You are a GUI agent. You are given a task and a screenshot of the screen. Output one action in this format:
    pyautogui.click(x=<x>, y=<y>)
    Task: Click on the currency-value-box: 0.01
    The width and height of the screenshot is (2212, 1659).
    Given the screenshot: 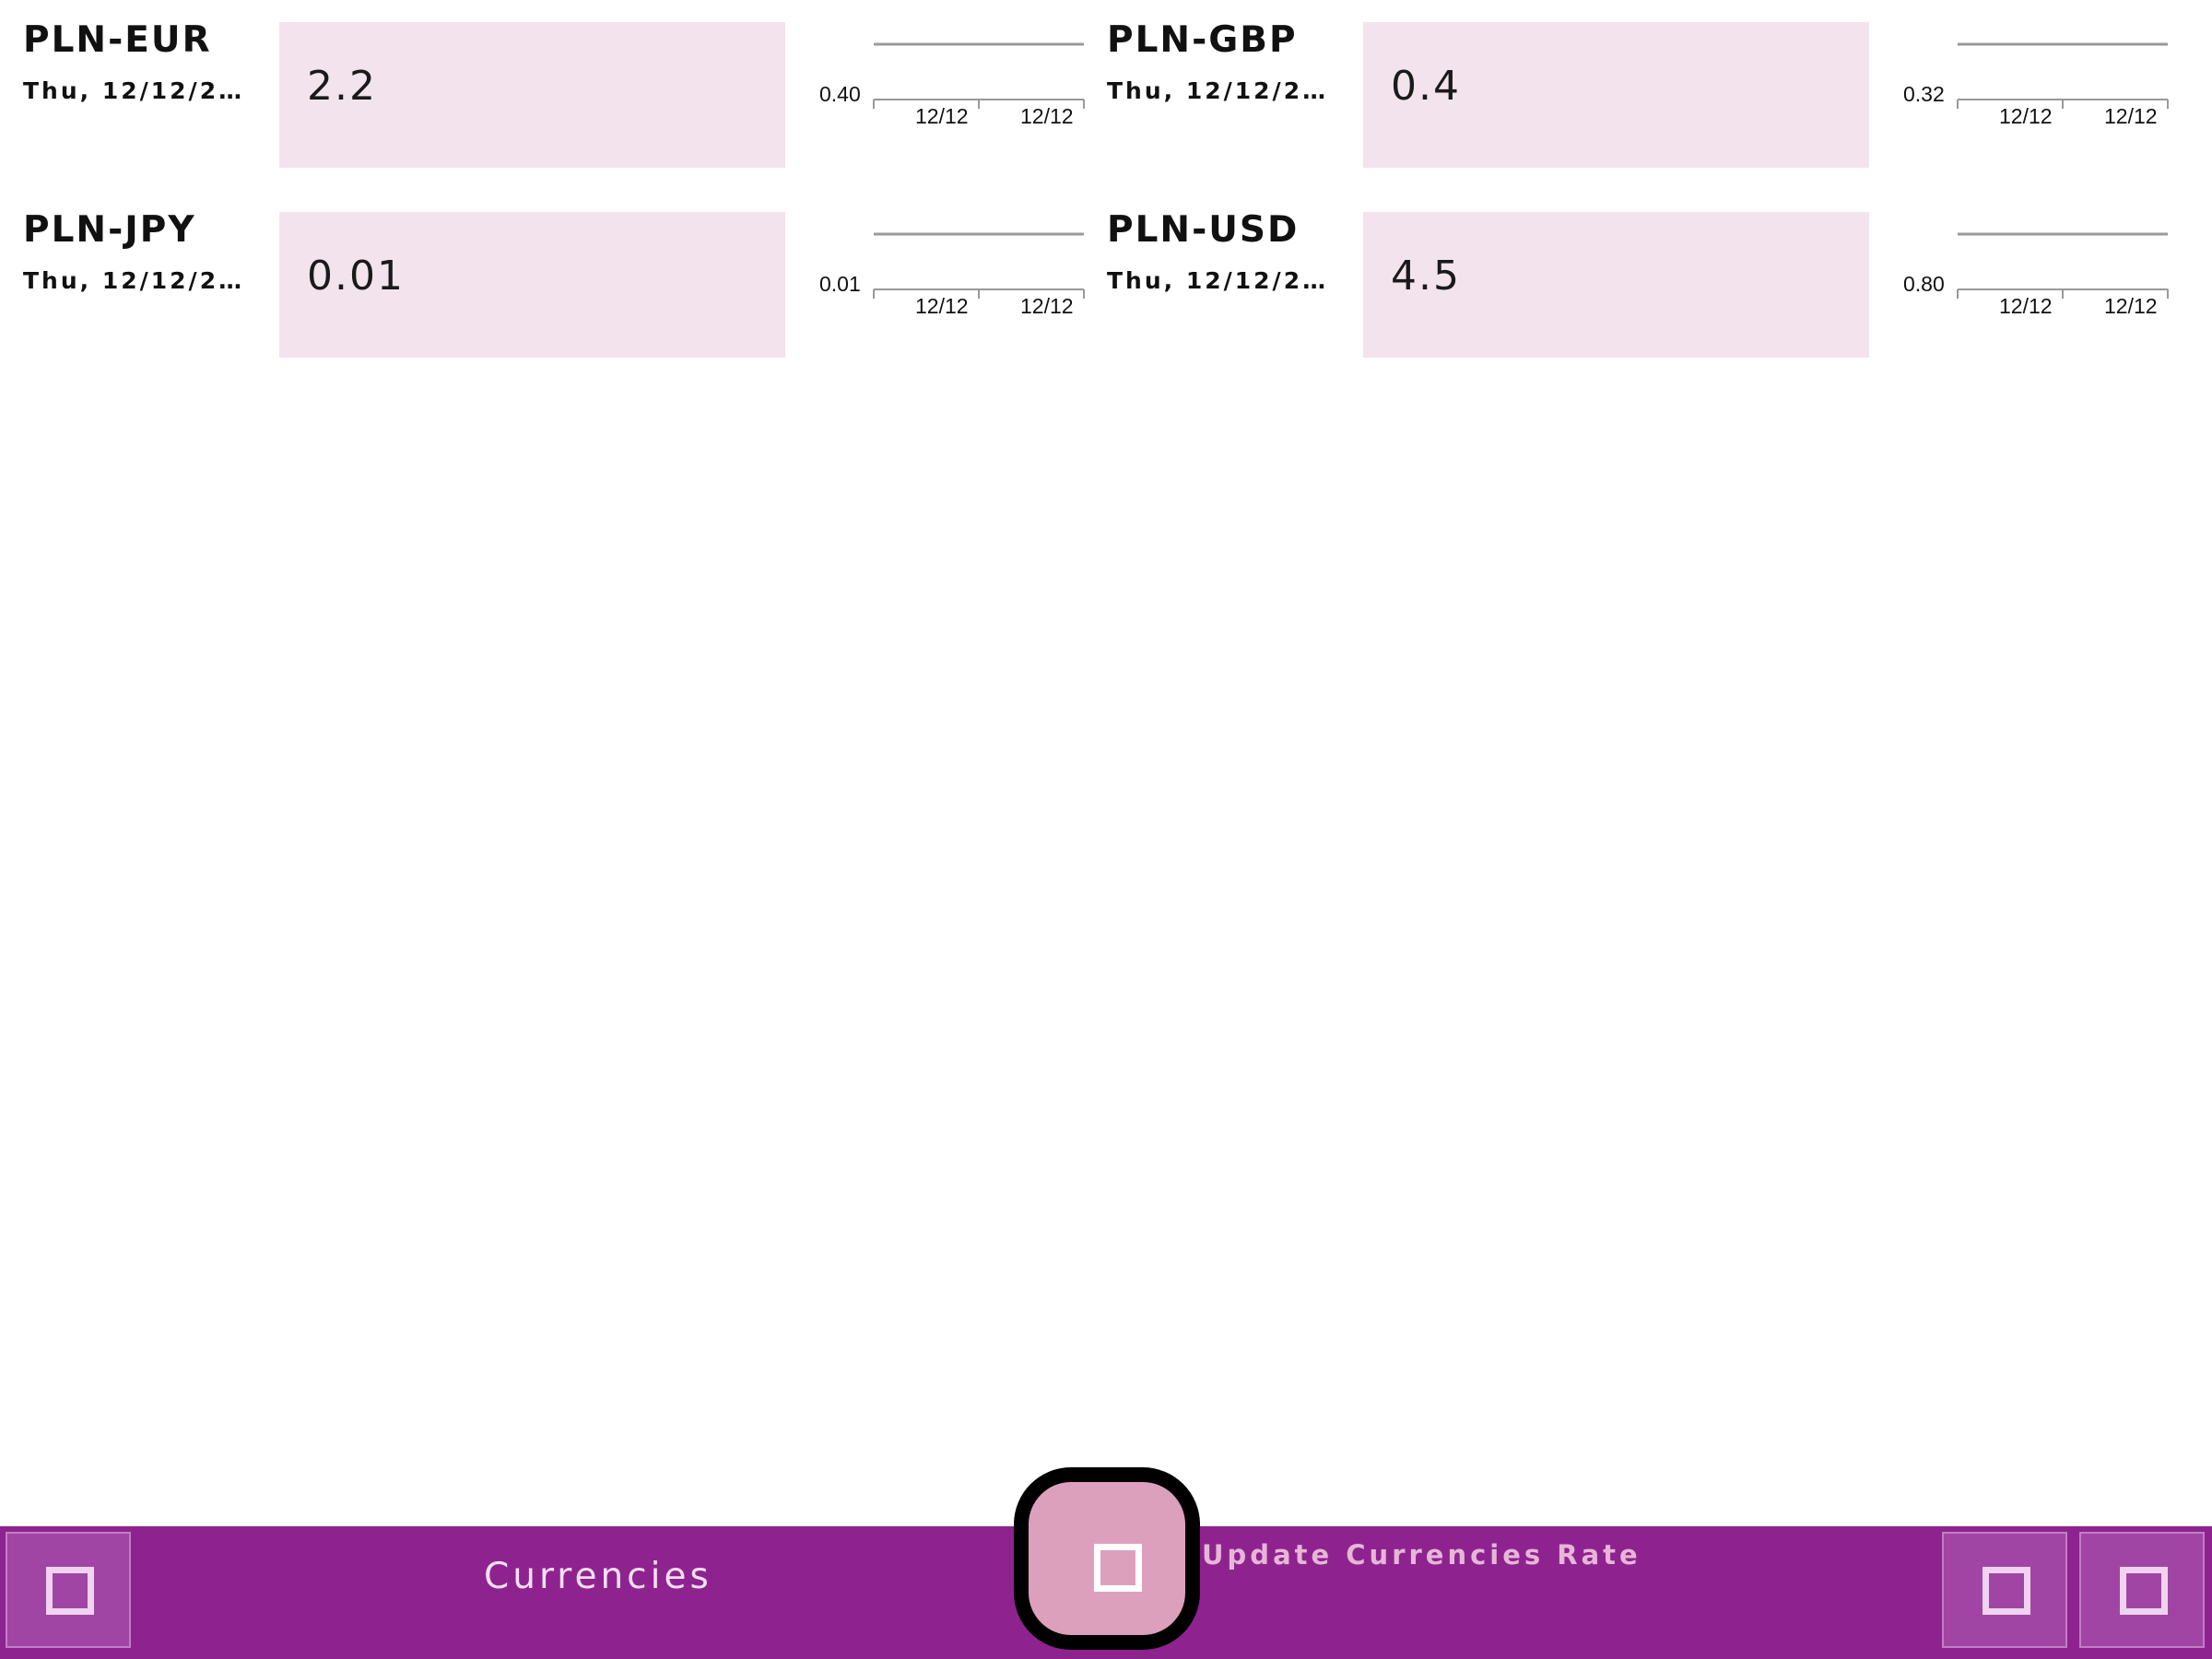 What is the action you would take?
    pyautogui.click(x=532, y=285)
    